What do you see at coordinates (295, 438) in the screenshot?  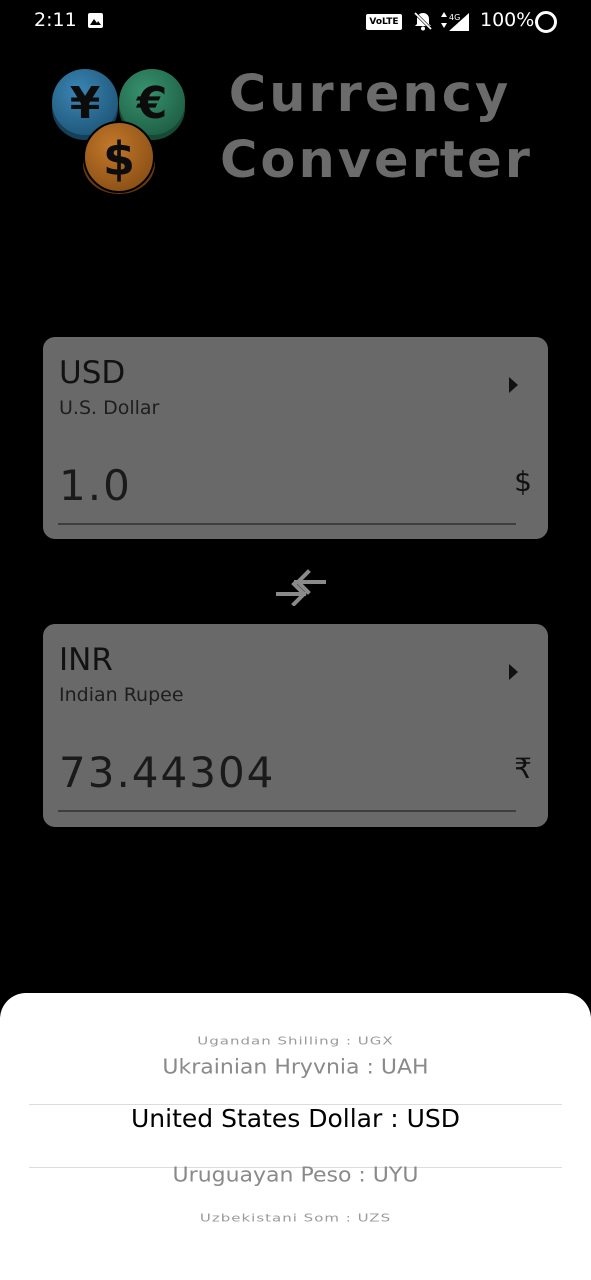 I see `from-currency-card: USD U.S. Dollar $` at bounding box center [295, 438].